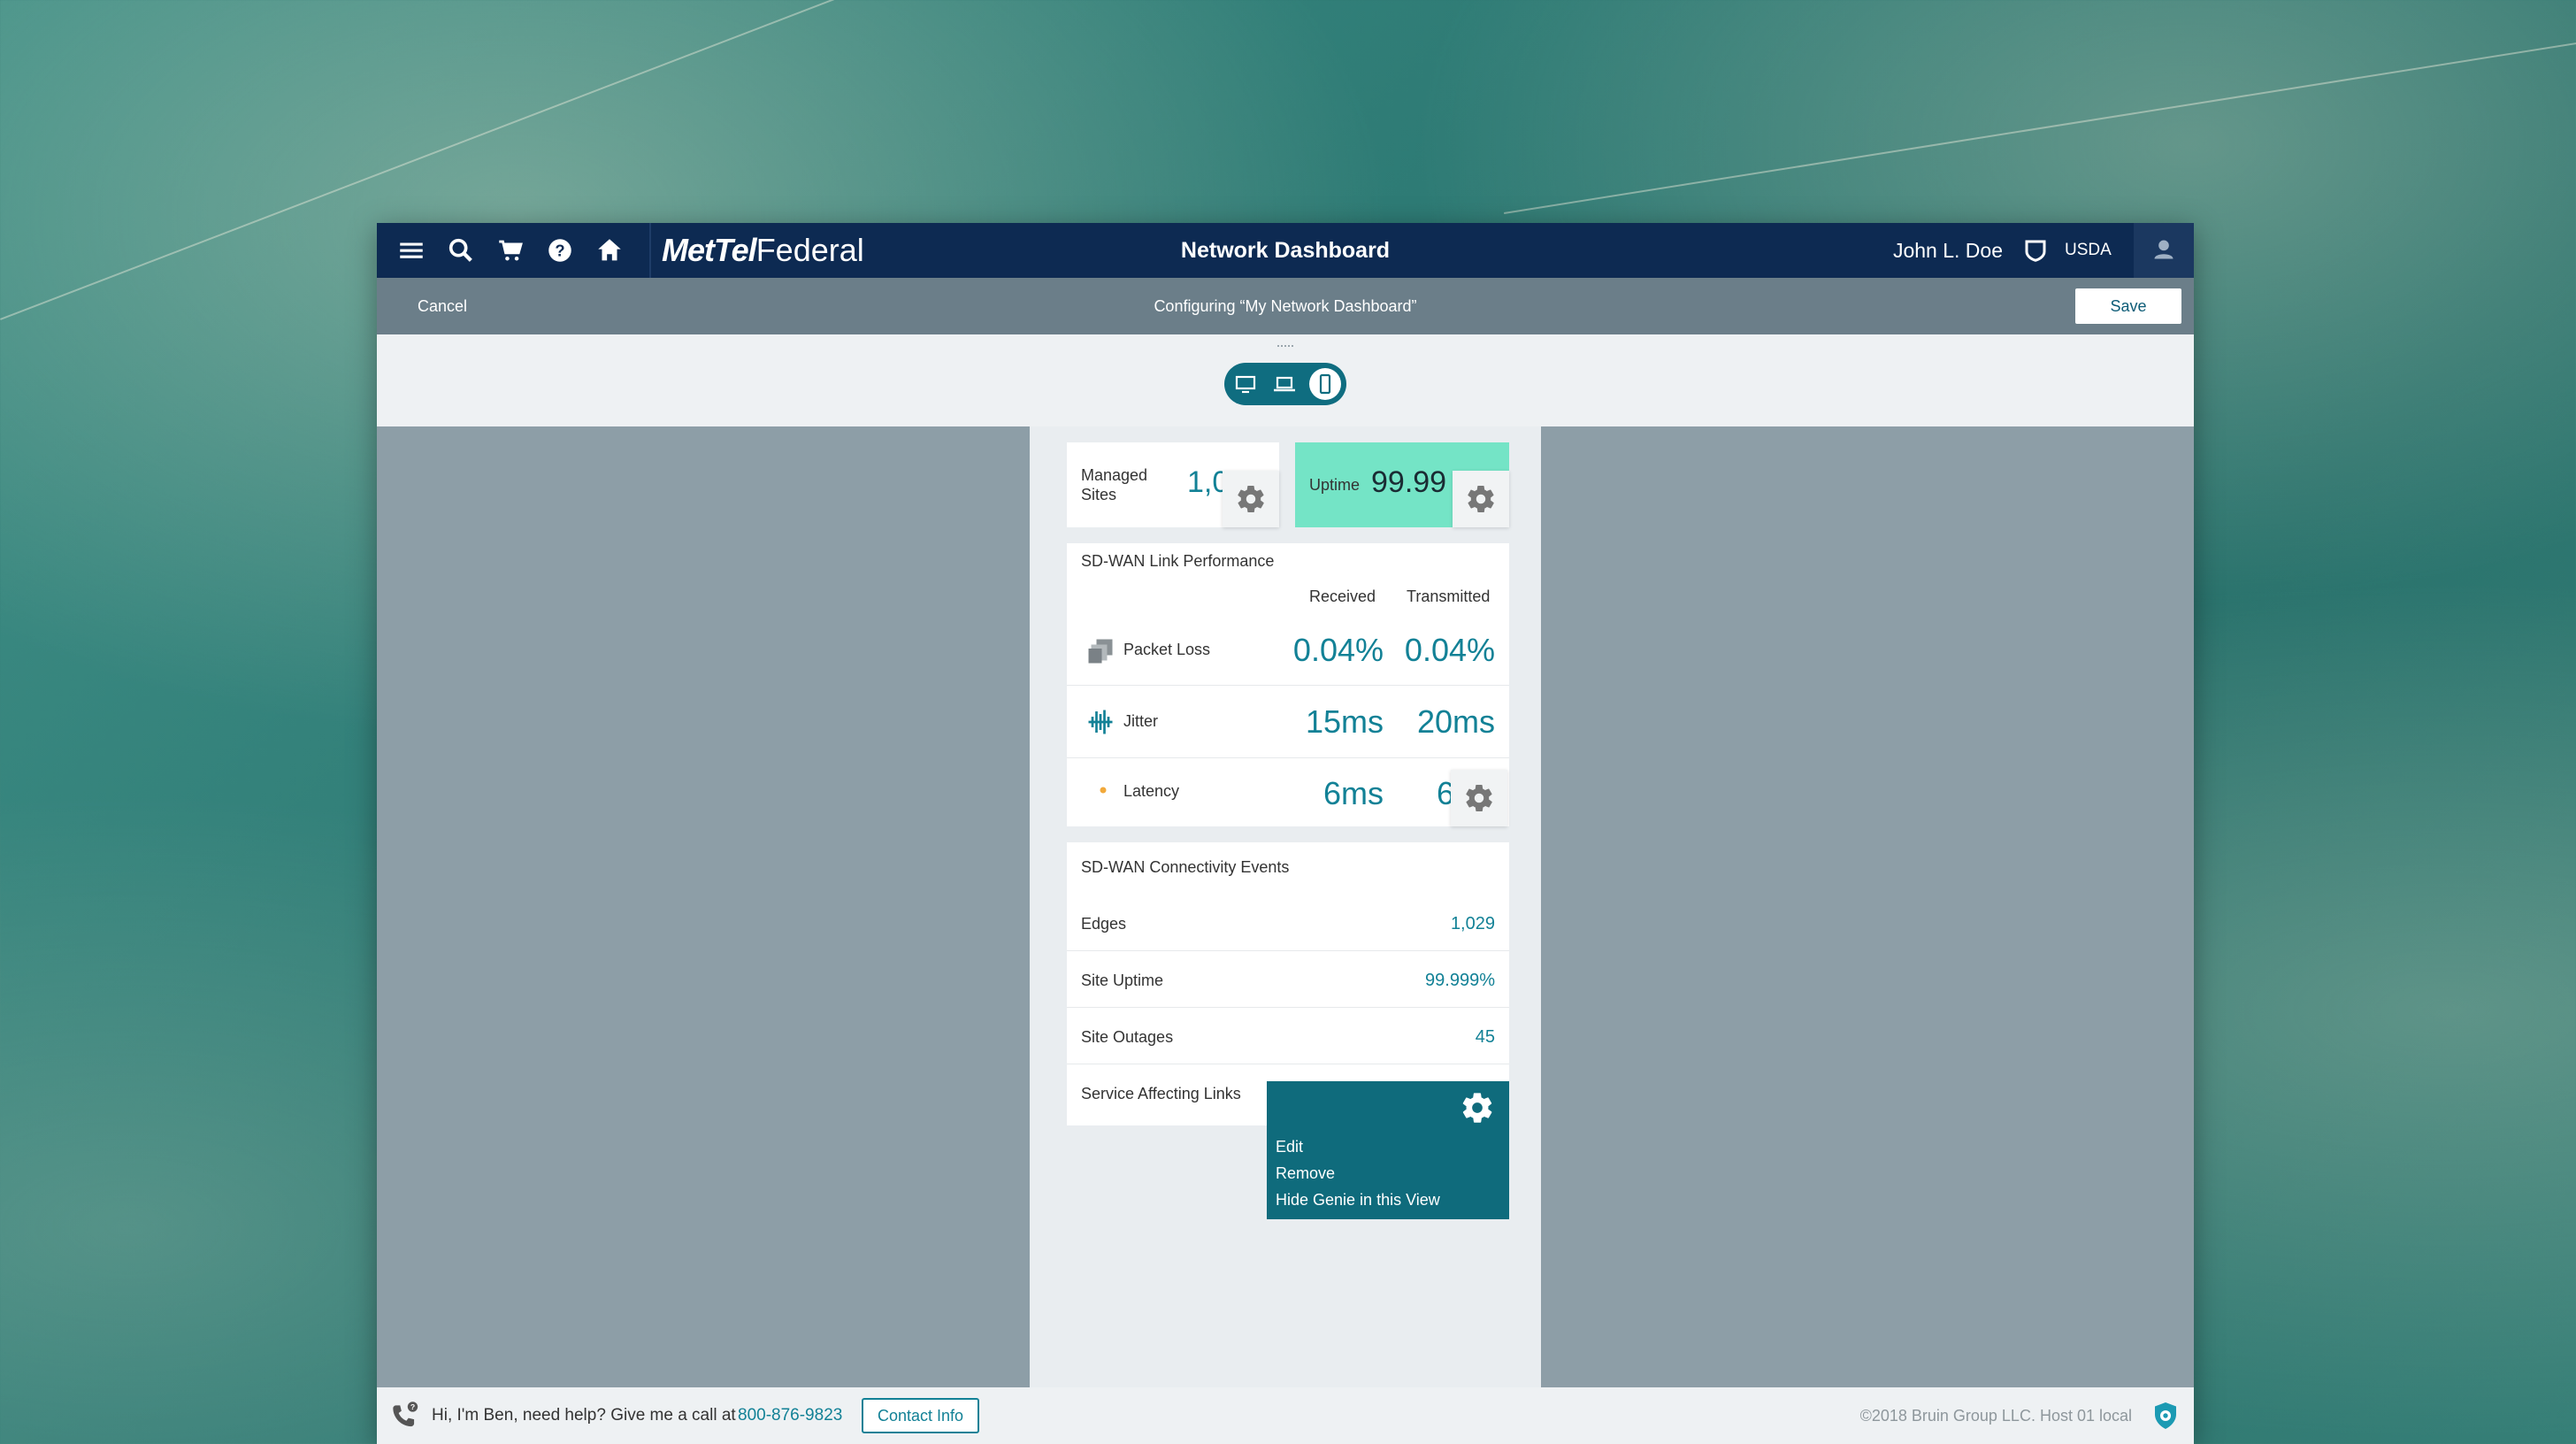 This screenshot has height=1444, width=2576. What do you see at coordinates (1178, 561) in the screenshot?
I see `link-performance-title: SD-WAN Link Performance` at bounding box center [1178, 561].